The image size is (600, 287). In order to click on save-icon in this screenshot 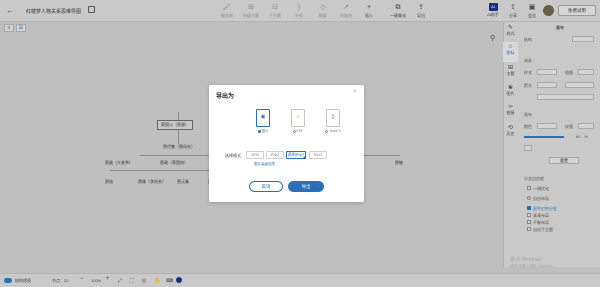, I will do `click(91, 9)`.